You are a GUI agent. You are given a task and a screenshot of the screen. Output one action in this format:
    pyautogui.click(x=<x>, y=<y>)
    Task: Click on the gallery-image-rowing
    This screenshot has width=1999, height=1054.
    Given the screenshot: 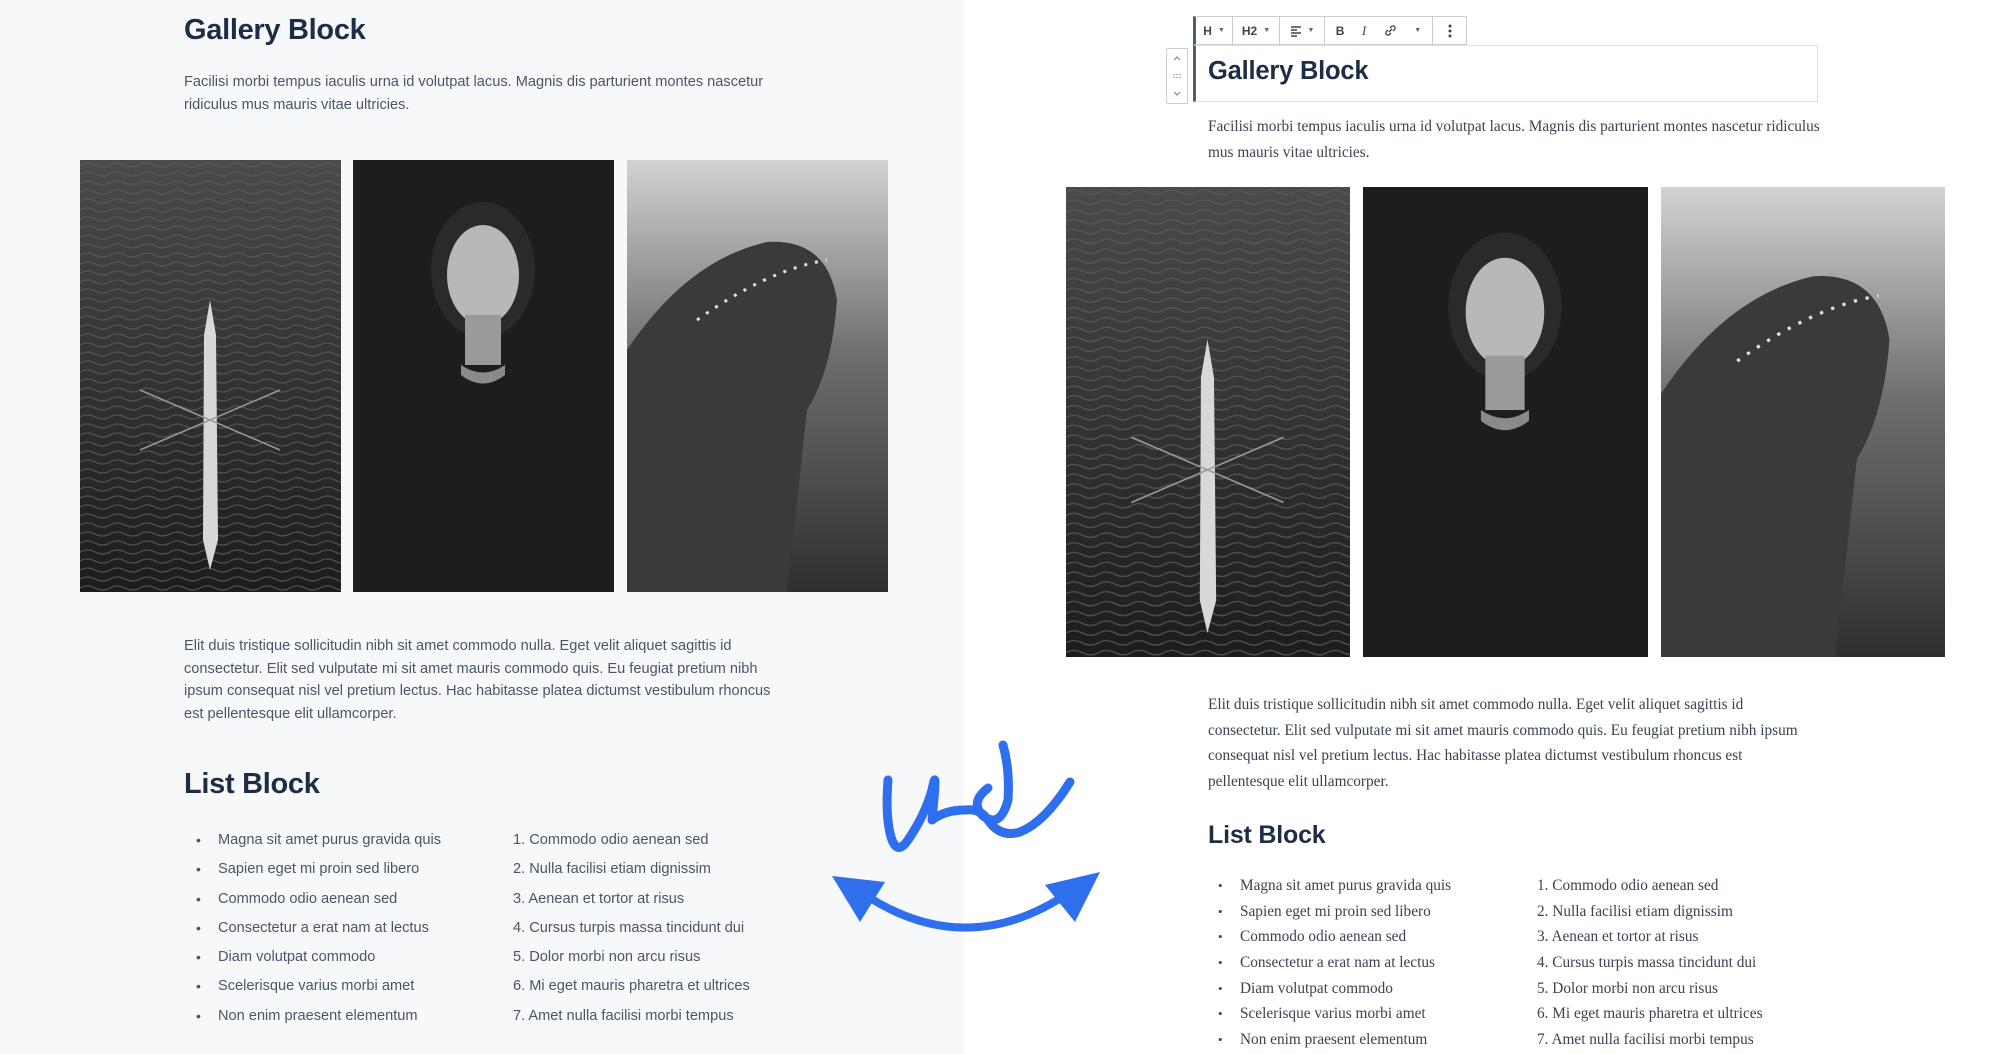 What is the action you would take?
    pyautogui.click(x=210, y=376)
    